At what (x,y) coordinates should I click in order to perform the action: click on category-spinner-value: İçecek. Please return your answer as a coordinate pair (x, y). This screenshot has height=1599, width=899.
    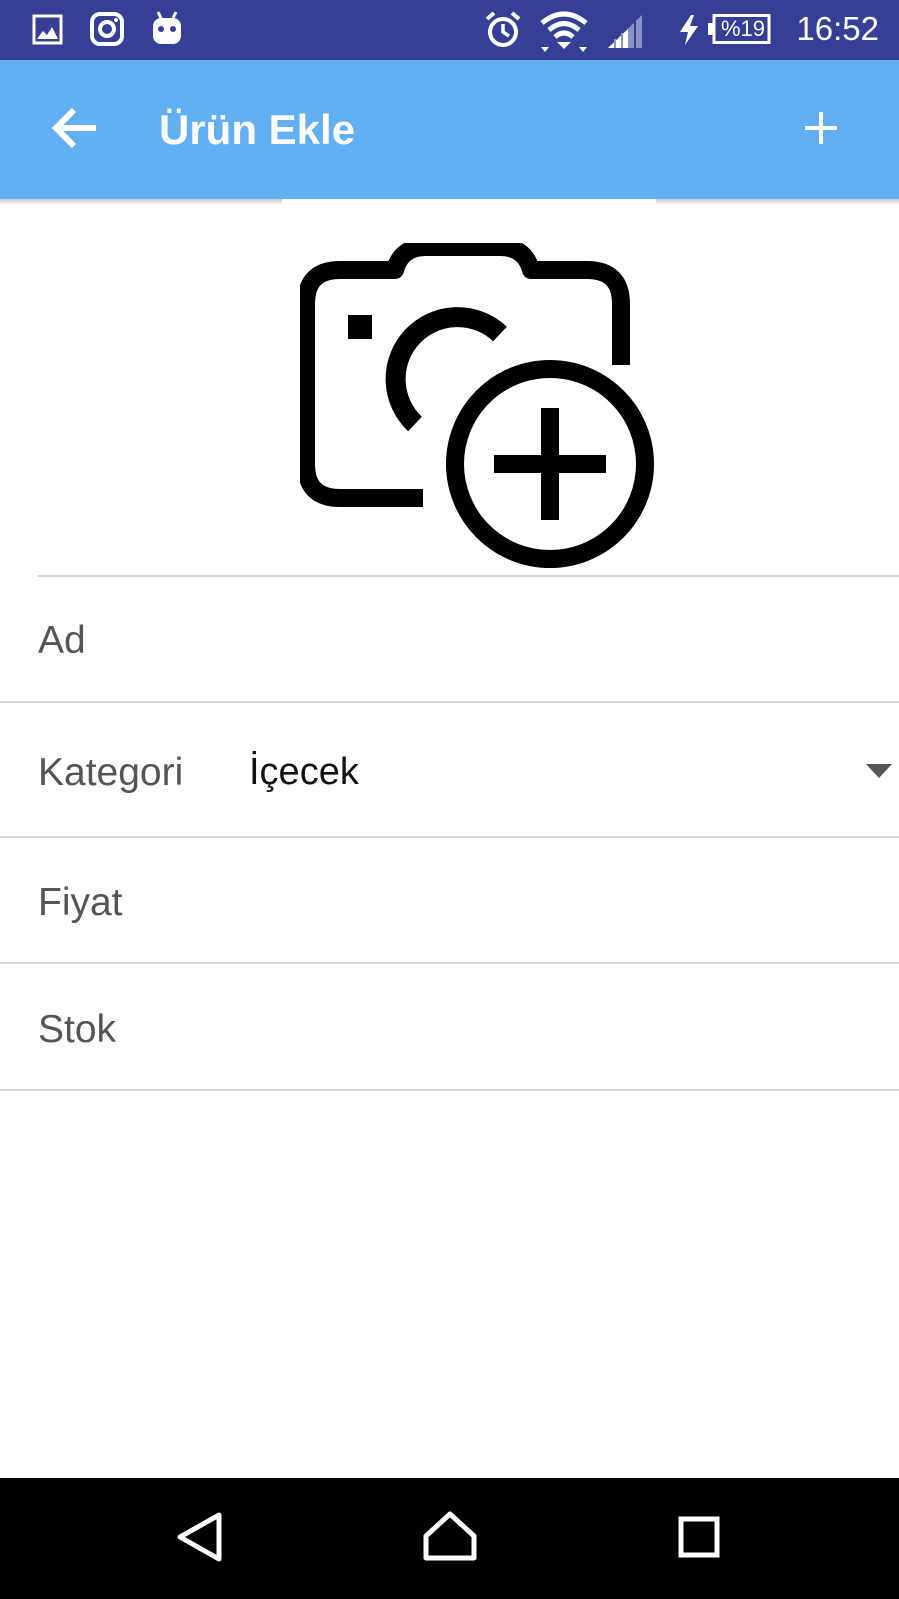
    Looking at the image, I should click on (304, 772).